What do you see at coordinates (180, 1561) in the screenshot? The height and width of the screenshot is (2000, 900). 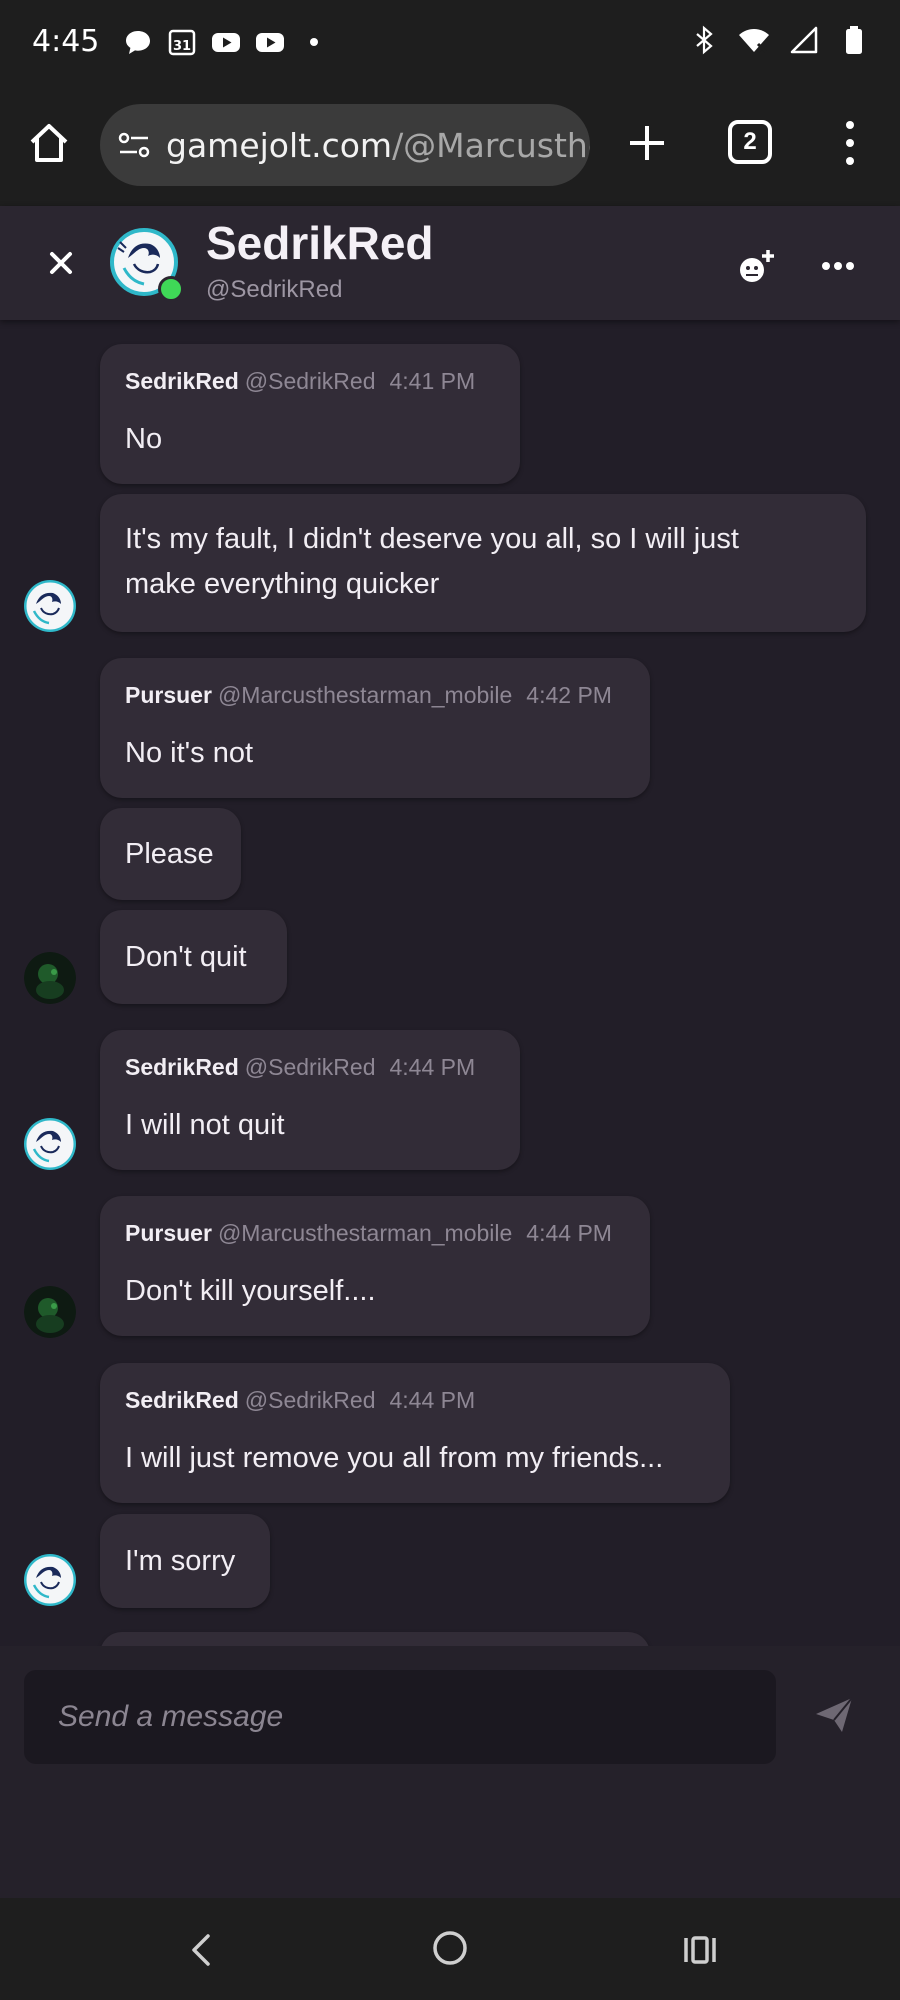 I see `message-text: I'm sorry` at bounding box center [180, 1561].